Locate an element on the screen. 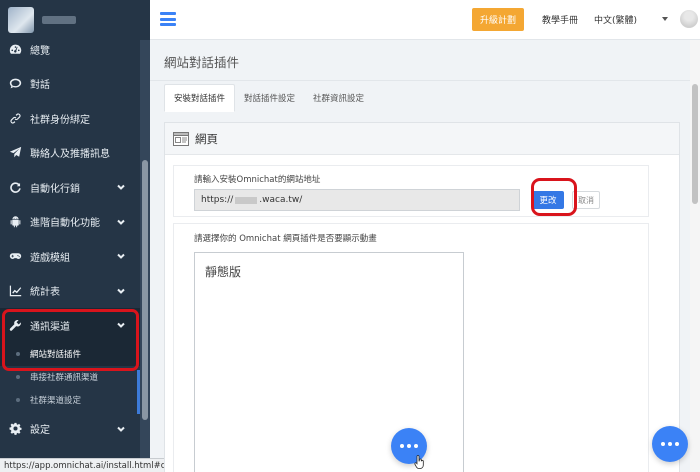 The height and width of the screenshot is (472, 700). sidebar-item-label: 聯絡人及推播訊息 is located at coordinates (70, 155).